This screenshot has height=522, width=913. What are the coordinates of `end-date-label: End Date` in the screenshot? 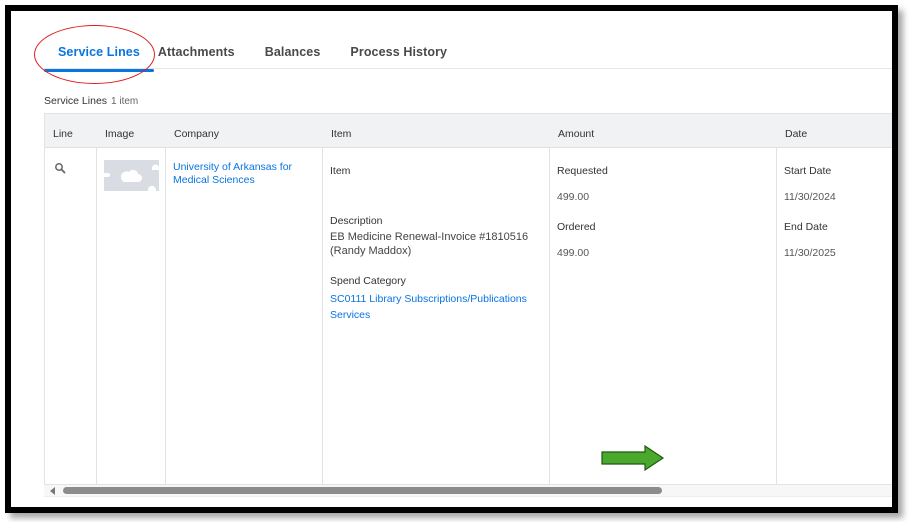 It's located at (806, 227).